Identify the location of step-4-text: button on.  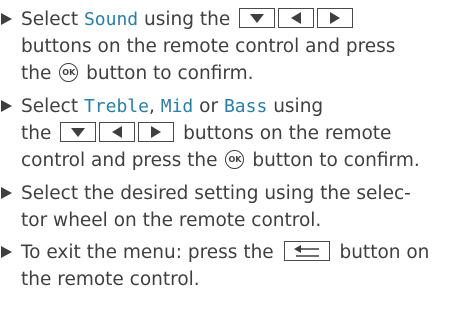
(384, 252).